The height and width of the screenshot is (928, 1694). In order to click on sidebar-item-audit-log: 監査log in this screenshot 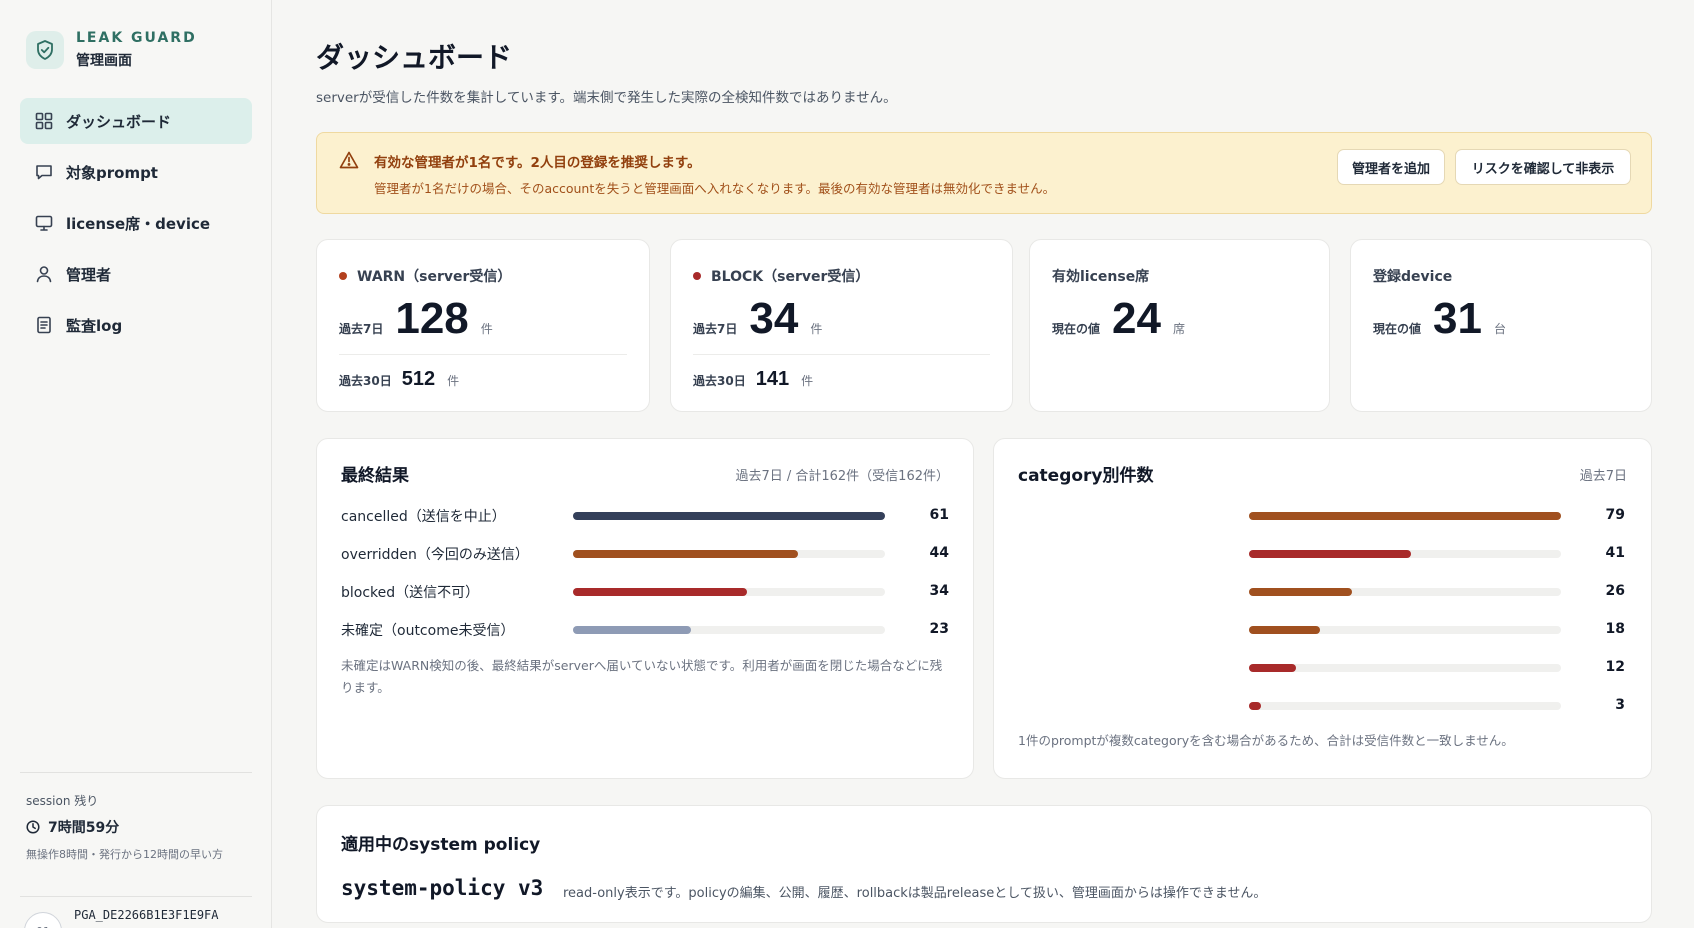, I will do `click(136, 325)`.